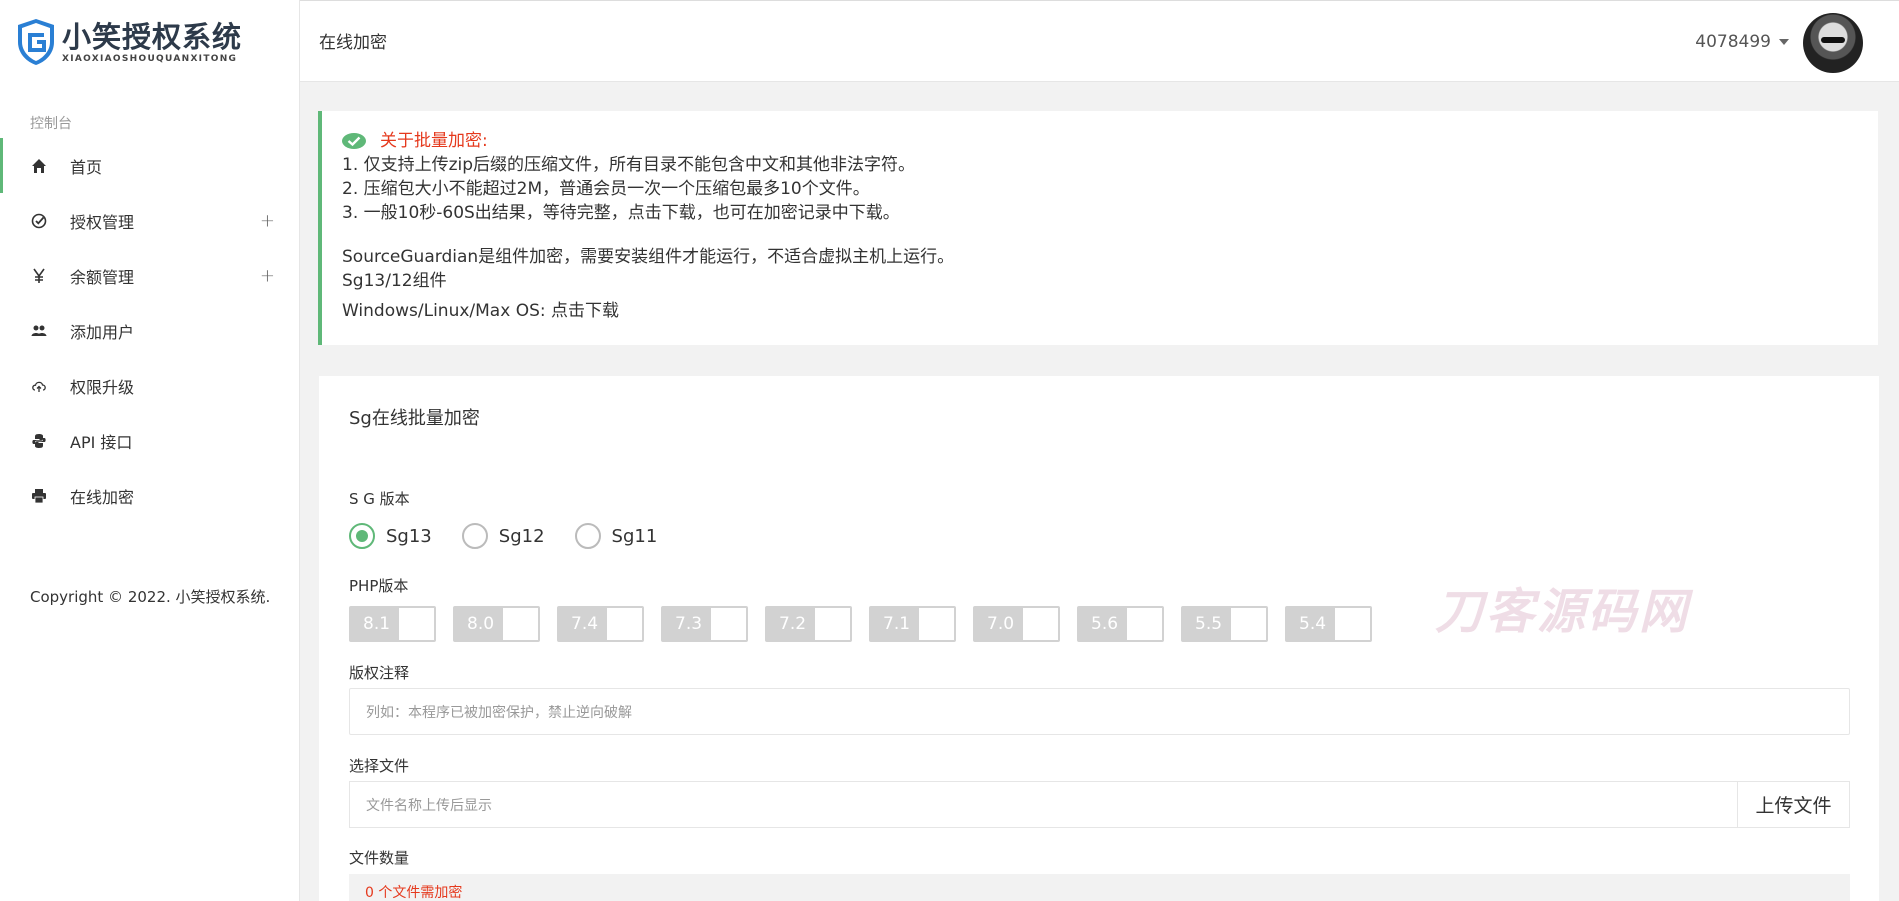 The image size is (1899, 901). What do you see at coordinates (414, 418) in the screenshot?
I see `card-title: Sg在线批量加密` at bounding box center [414, 418].